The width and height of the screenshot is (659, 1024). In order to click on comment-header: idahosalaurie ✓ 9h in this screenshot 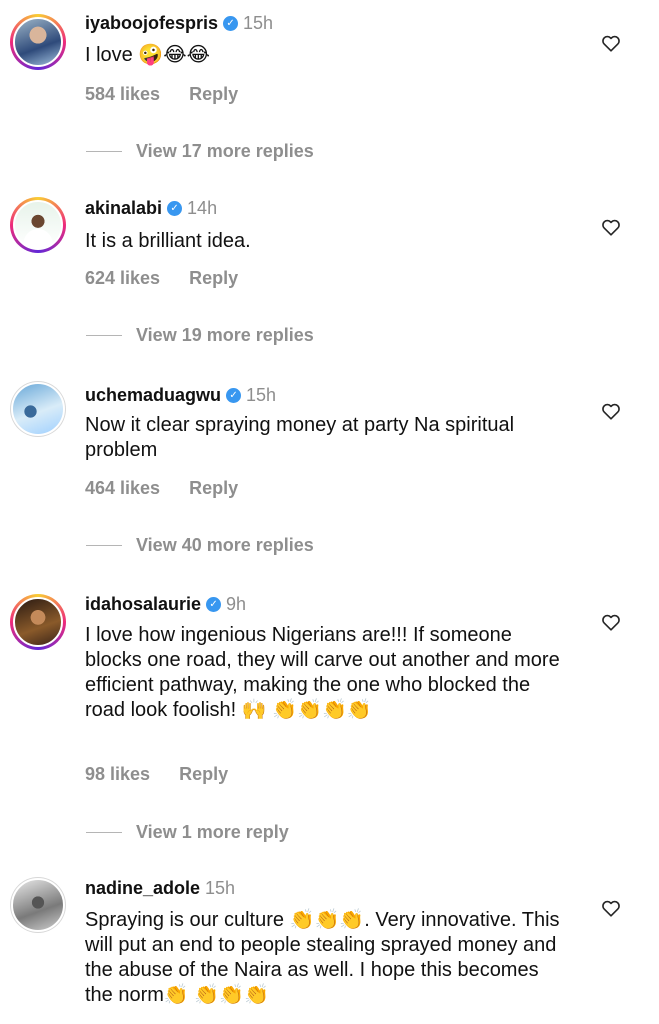, I will do `click(165, 604)`.